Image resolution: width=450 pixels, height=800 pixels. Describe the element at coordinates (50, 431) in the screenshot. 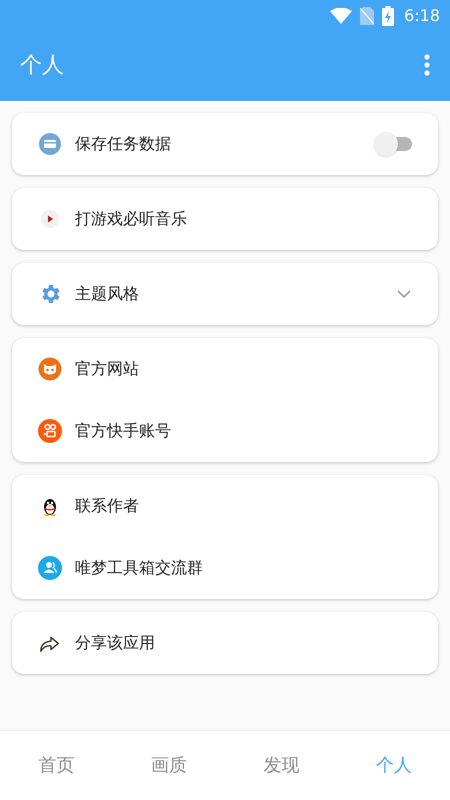

I see `camera-icon` at that location.